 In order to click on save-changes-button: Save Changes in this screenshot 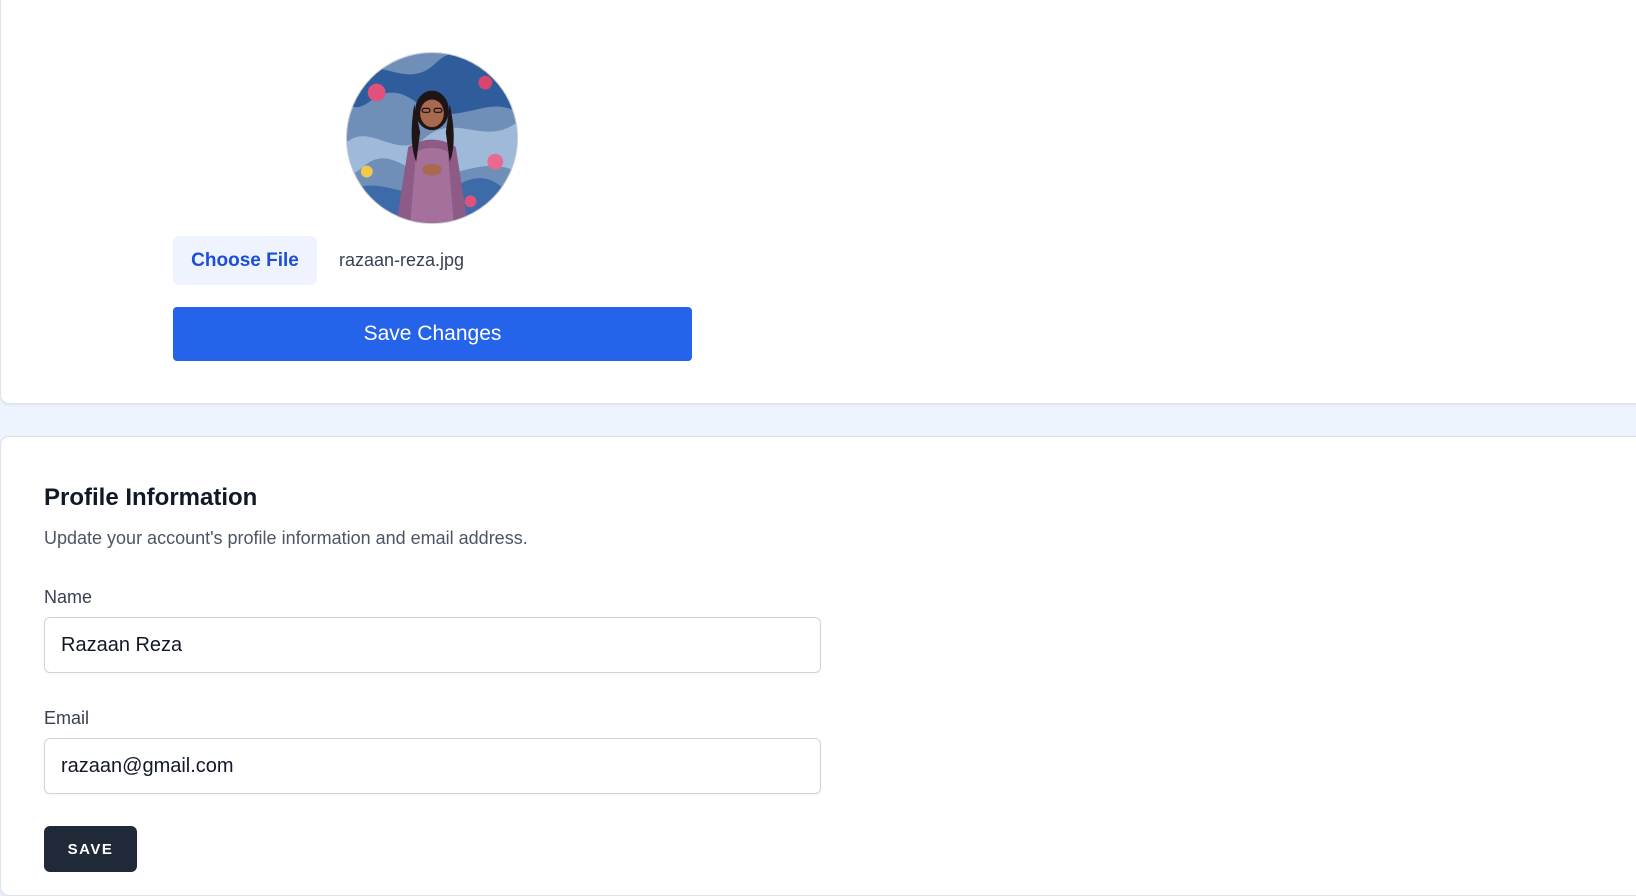, I will do `click(432, 334)`.